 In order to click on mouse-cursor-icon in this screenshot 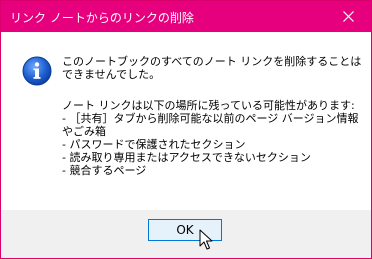, I will do `click(206, 239)`.